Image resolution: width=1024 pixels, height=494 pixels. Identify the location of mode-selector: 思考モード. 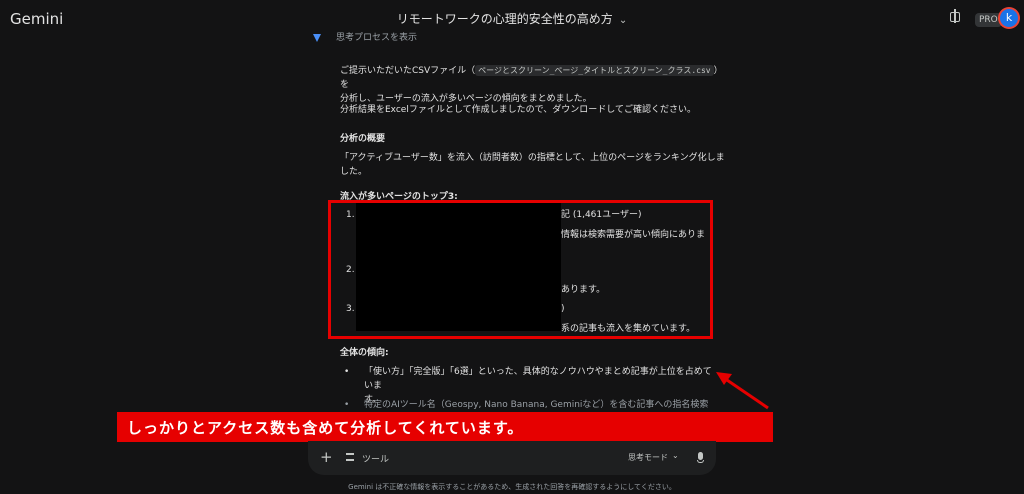
(648, 457).